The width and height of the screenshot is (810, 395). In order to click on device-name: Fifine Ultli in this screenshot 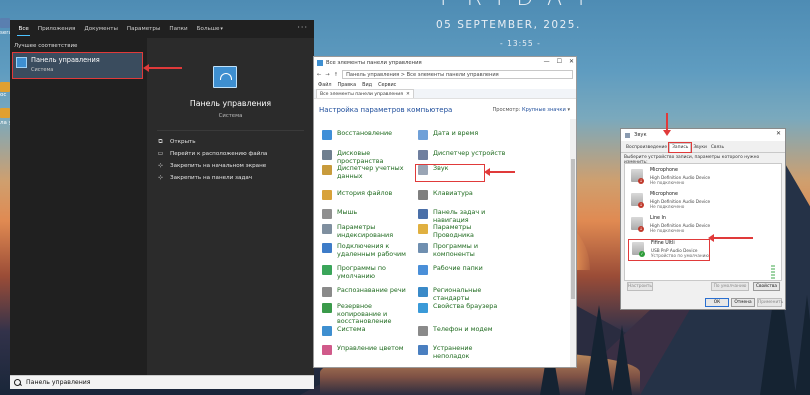, I will do `click(663, 243)`.